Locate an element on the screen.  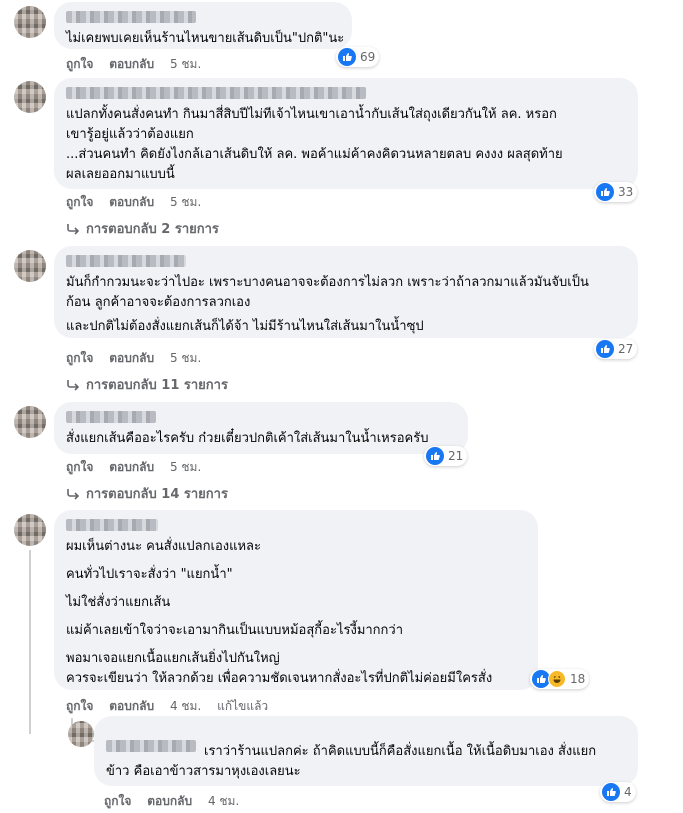
comment-text: คนทั่วไปเราจะสั่งว่า "แยกน้ำ" is located at coordinates (149, 574).